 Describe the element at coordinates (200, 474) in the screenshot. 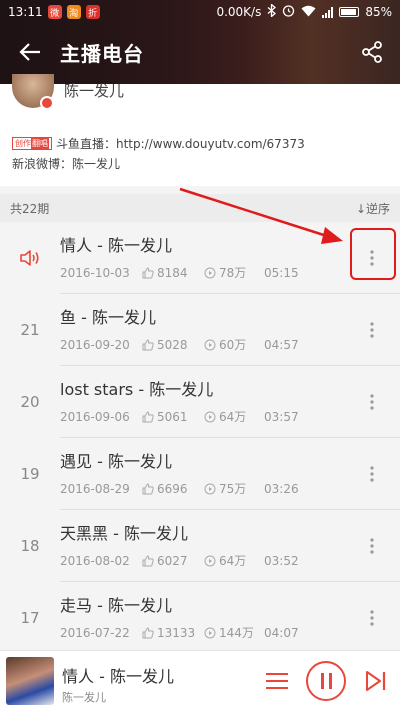

I see `list-item: 19 遇见 - 陈一发儿 2016-08-29 6696 75万 03:26` at that location.